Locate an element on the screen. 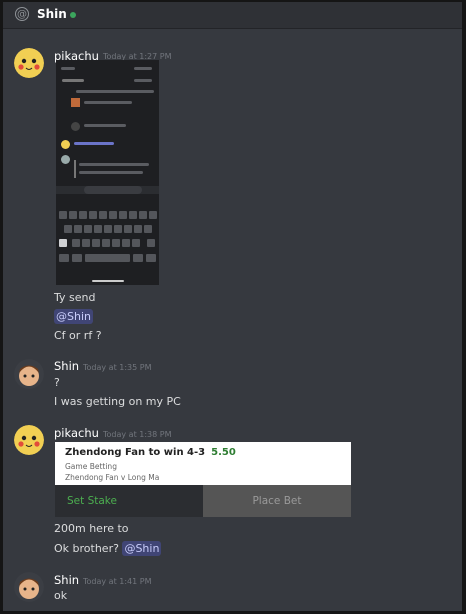 The width and height of the screenshot is (466, 614). channel-name: Shin is located at coordinates (52, 14).